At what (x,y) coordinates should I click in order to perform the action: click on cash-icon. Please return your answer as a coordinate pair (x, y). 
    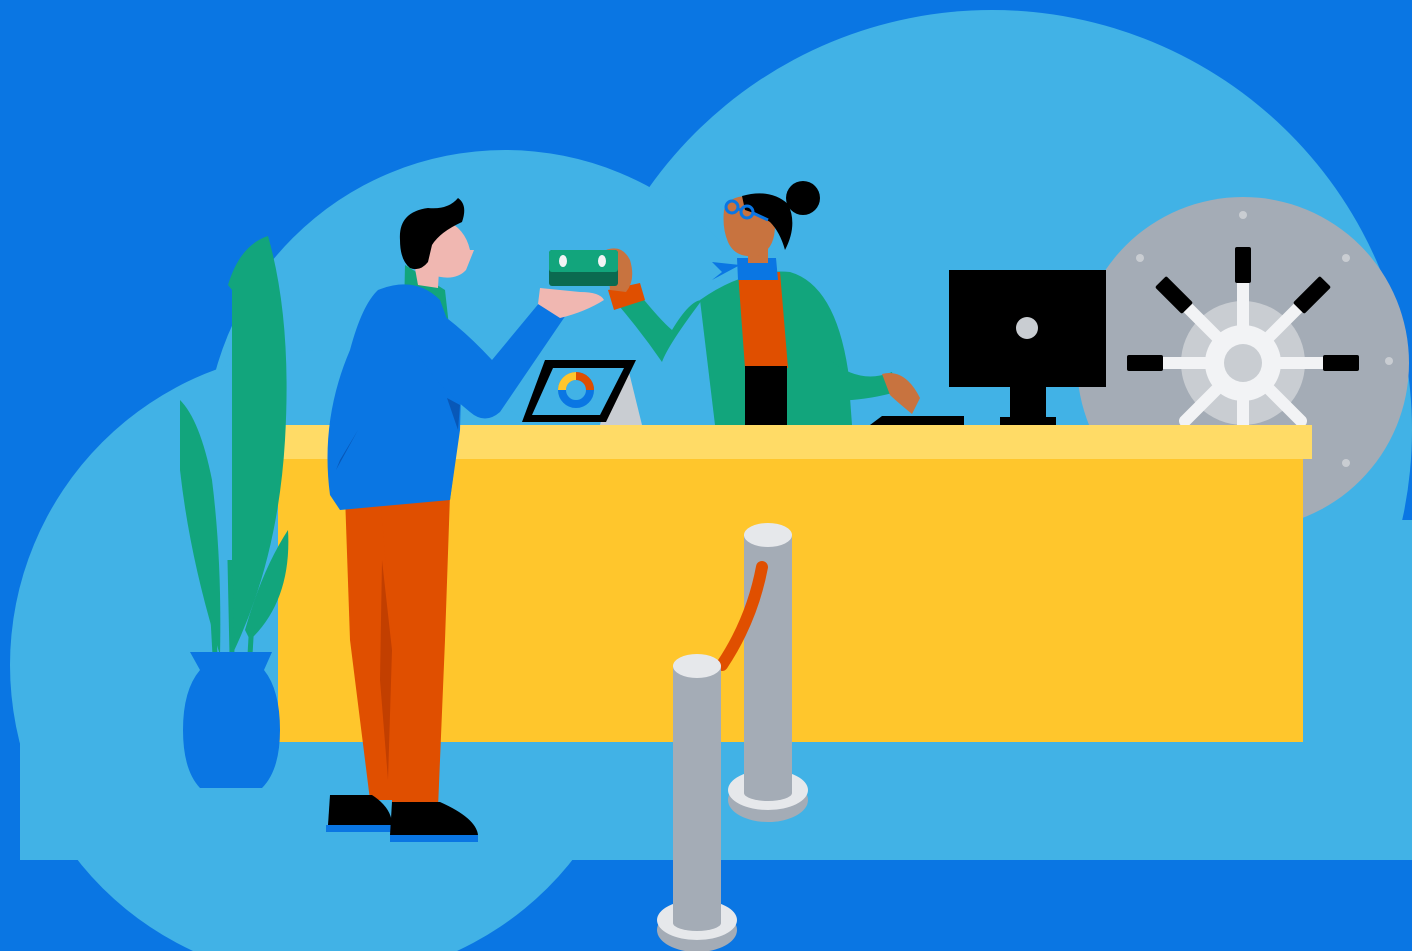
    Looking at the image, I should click on (583, 268).